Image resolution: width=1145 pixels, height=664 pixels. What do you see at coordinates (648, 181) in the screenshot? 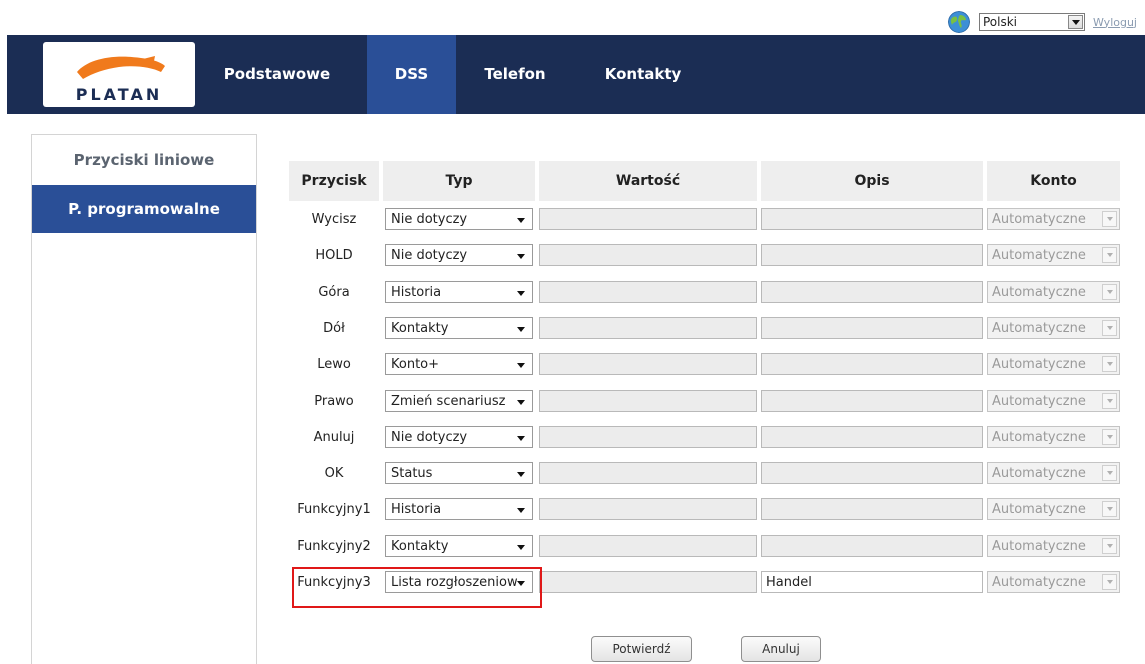
I see `header-wartosc: Wartość` at bounding box center [648, 181].